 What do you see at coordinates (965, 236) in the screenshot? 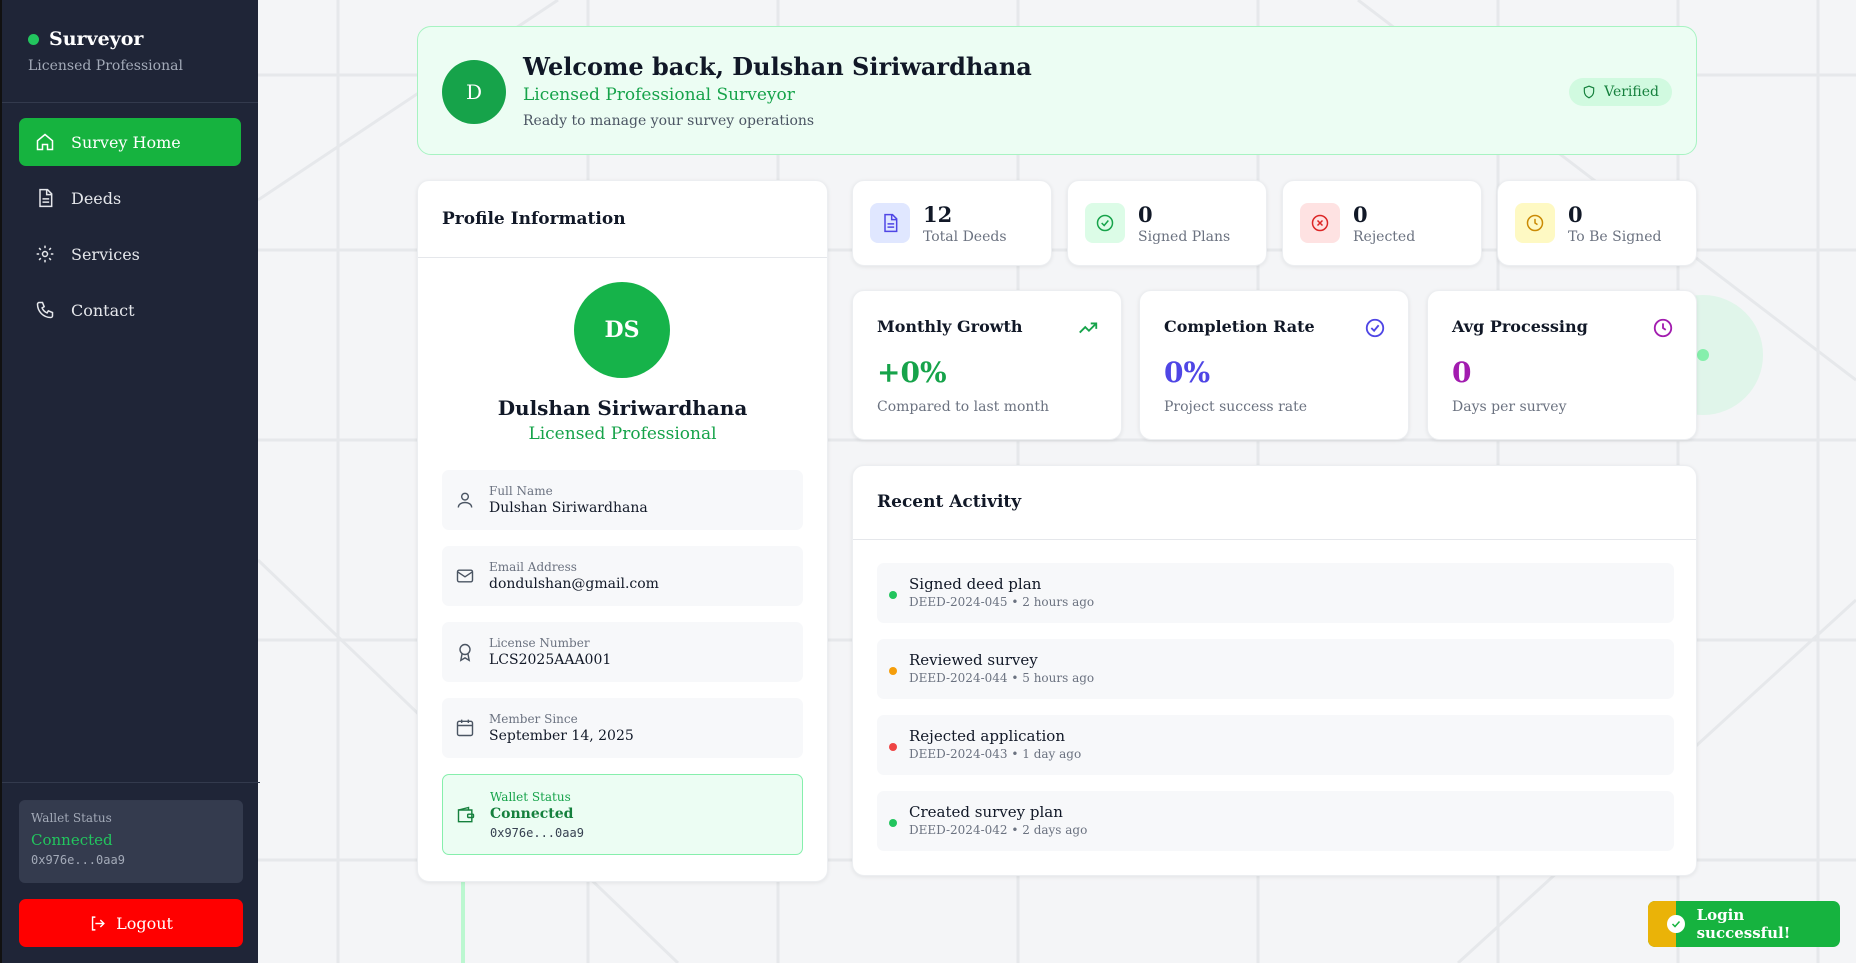
I see `stat-label: Total Deeds` at bounding box center [965, 236].